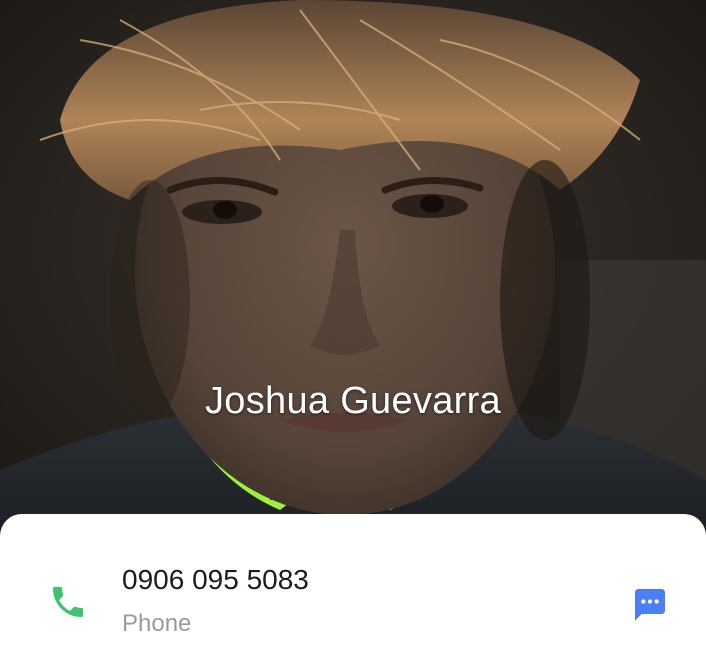 The image size is (706, 659). Describe the element at coordinates (215, 580) in the screenshot. I see `phone-number: 0906 095 5083` at that location.